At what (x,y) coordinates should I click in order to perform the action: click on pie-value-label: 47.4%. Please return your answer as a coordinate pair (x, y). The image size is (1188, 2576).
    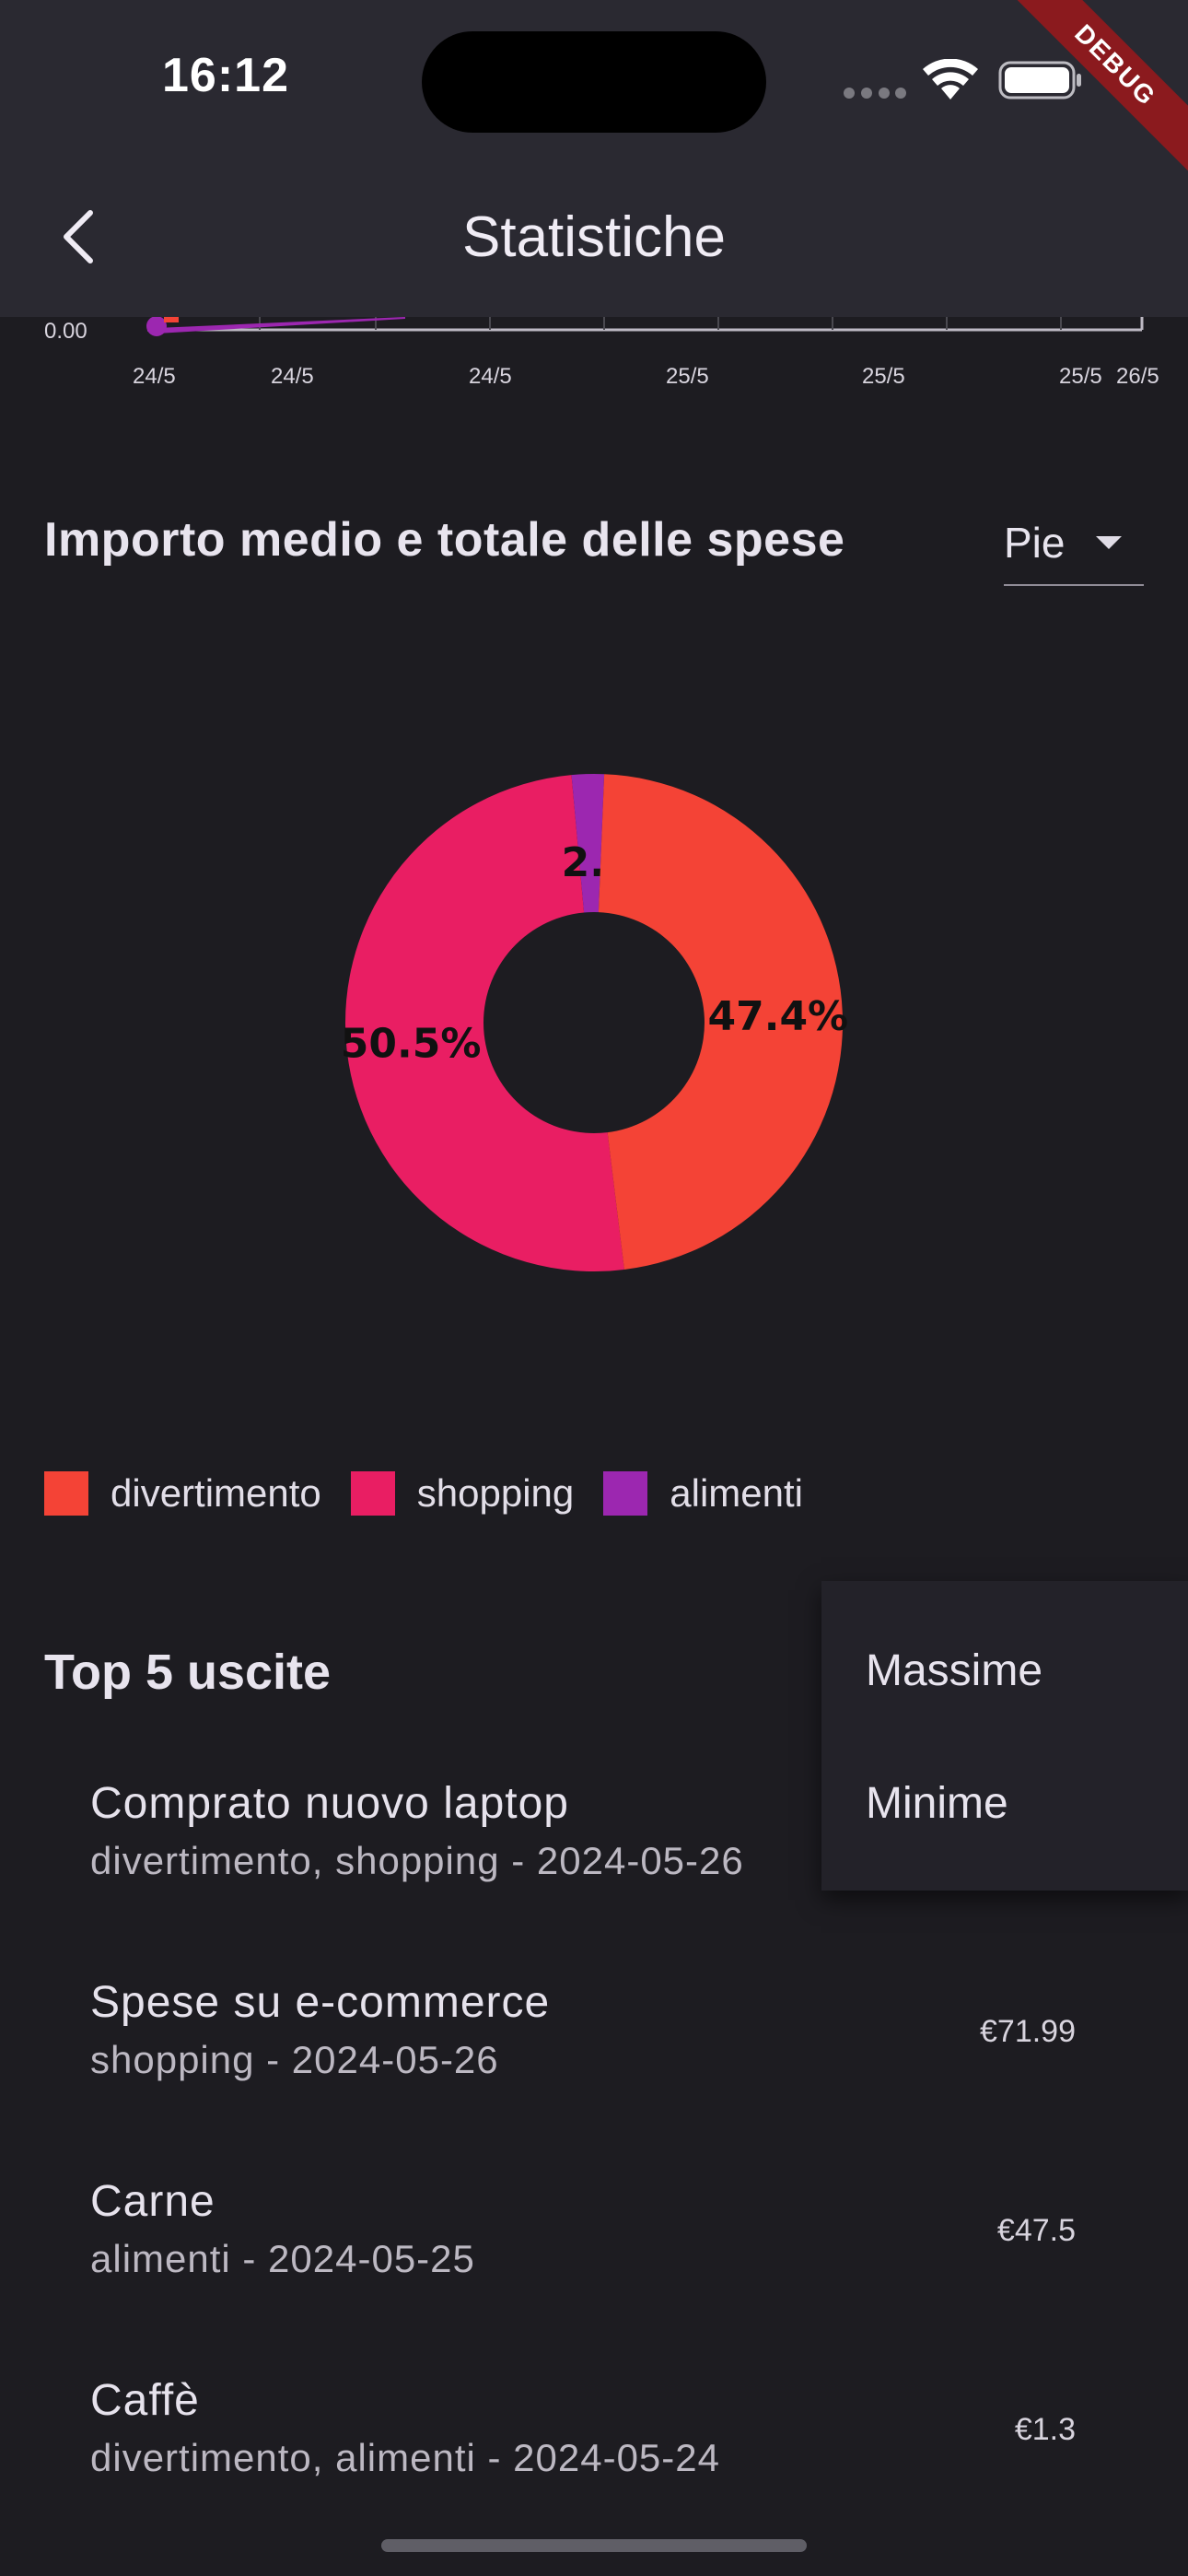
    Looking at the image, I should click on (778, 1016).